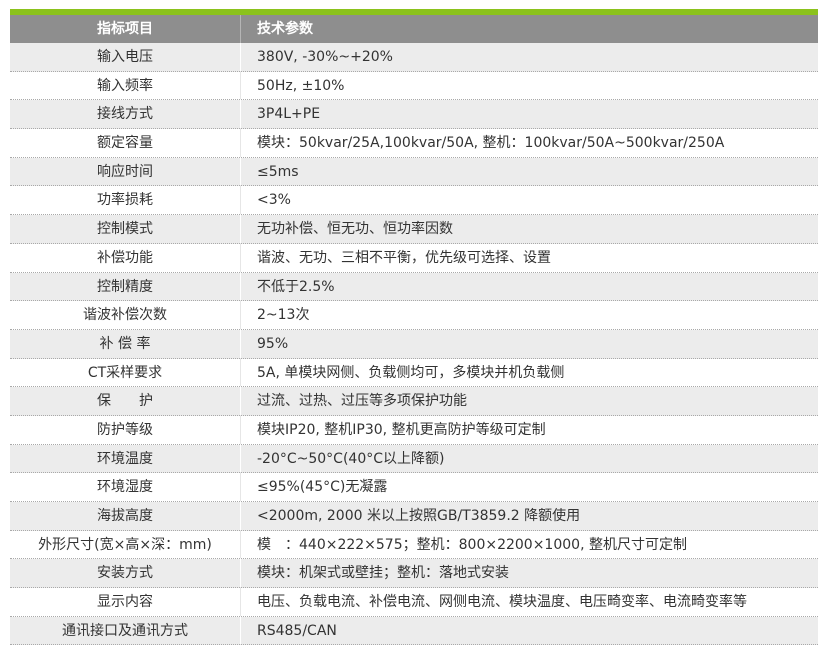 The height and width of the screenshot is (657, 828). What do you see at coordinates (125, 114) in the screenshot?
I see `row-label: 接线方式` at bounding box center [125, 114].